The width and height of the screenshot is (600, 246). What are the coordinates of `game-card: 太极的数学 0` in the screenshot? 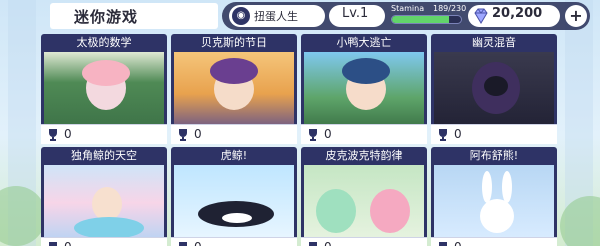 It's located at (104, 89).